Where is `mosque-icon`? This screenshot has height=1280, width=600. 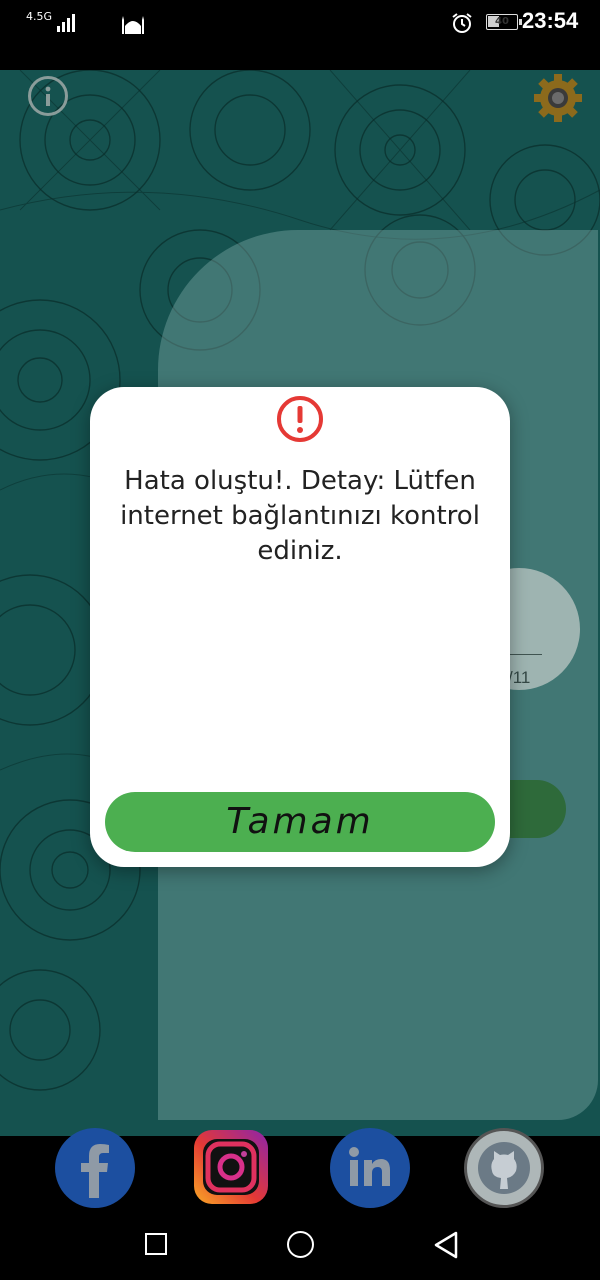 mosque-icon is located at coordinates (133, 25).